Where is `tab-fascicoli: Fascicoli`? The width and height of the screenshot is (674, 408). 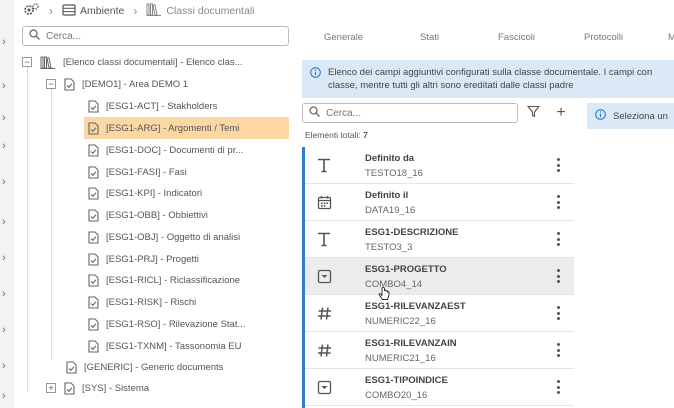
tab-fascicoli: Fascicoli is located at coordinates (516, 37).